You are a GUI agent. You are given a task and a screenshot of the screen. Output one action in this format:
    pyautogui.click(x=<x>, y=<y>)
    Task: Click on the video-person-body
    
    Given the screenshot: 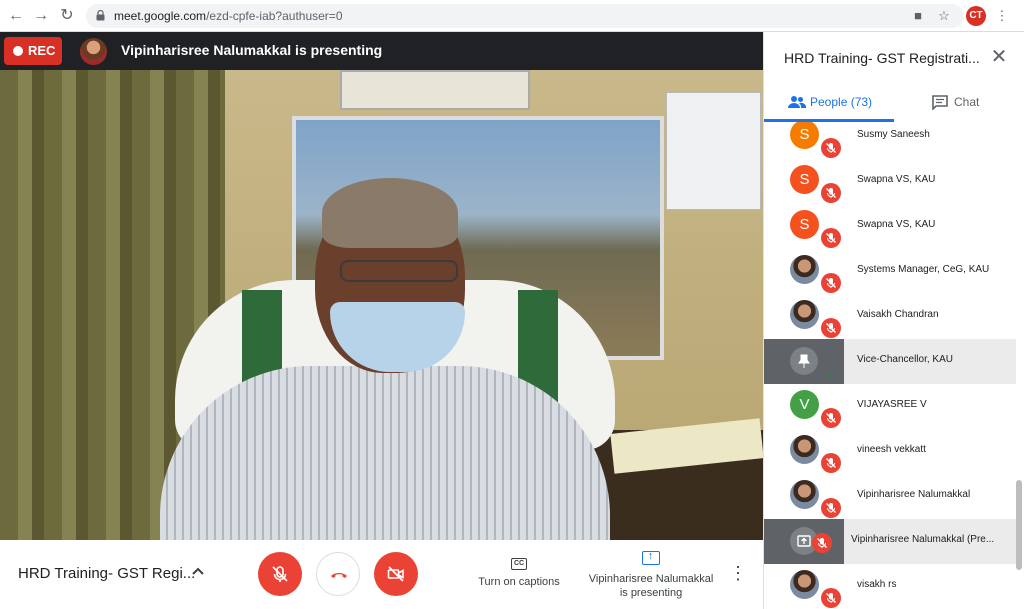 What is the action you would take?
    pyautogui.click(x=385, y=453)
    